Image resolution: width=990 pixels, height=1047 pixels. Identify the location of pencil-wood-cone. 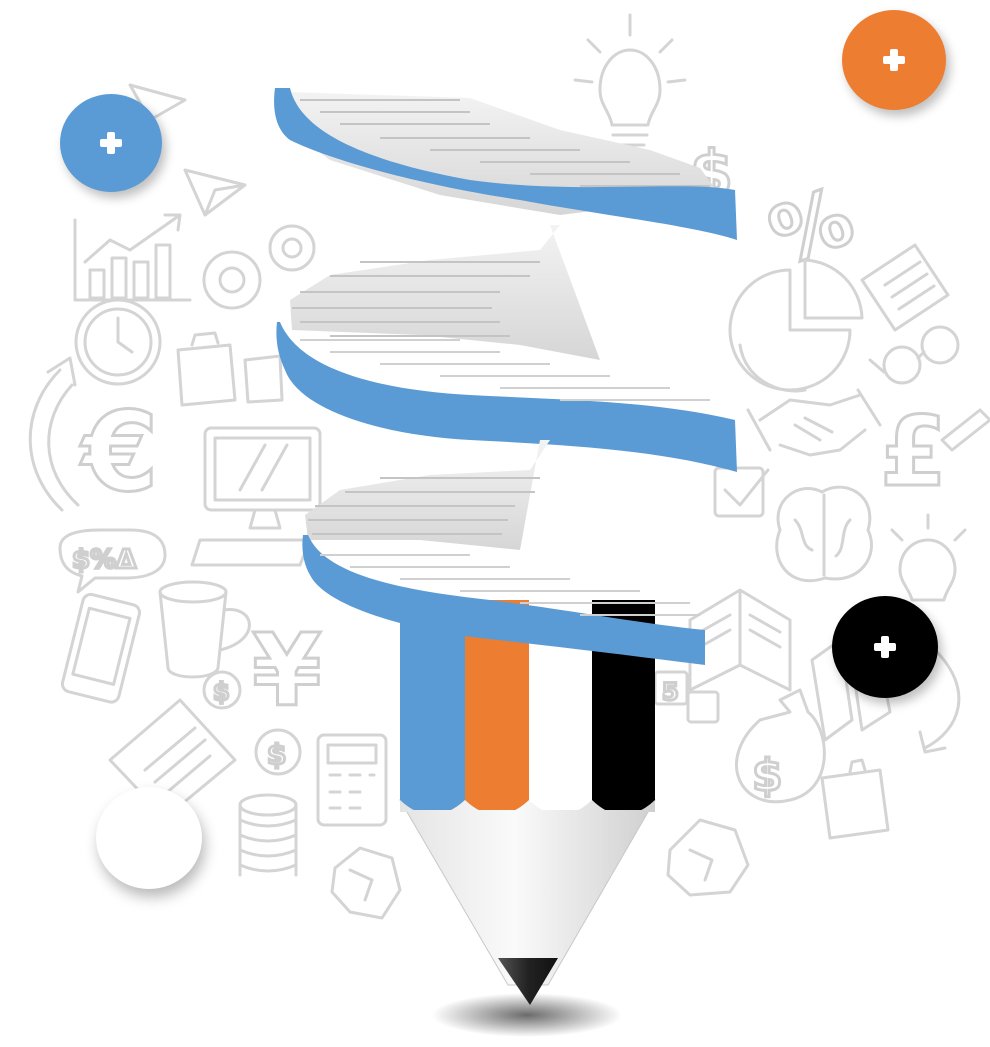
(527, 892).